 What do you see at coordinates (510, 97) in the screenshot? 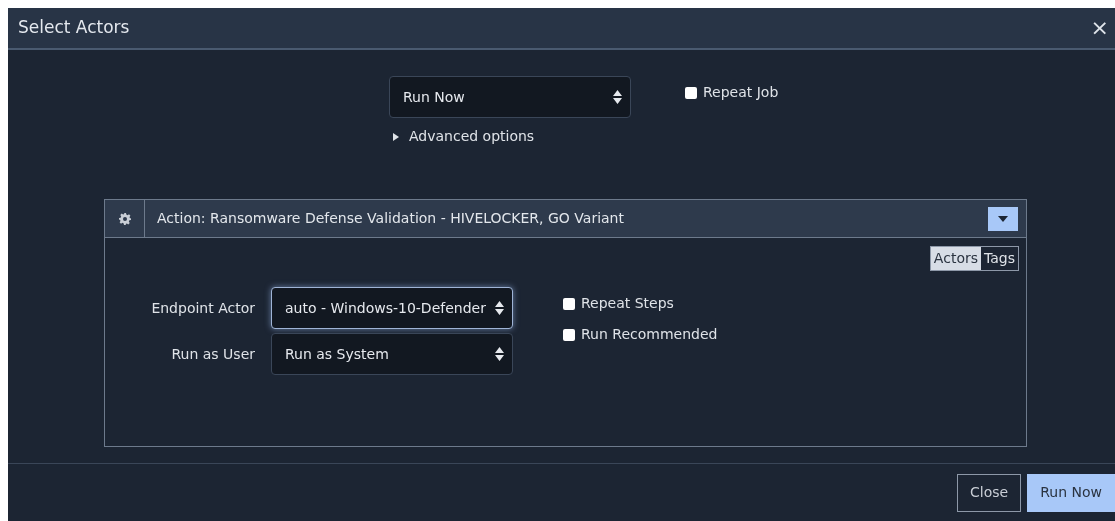
I see `schedule-select: Run Now` at bounding box center [510, 97].